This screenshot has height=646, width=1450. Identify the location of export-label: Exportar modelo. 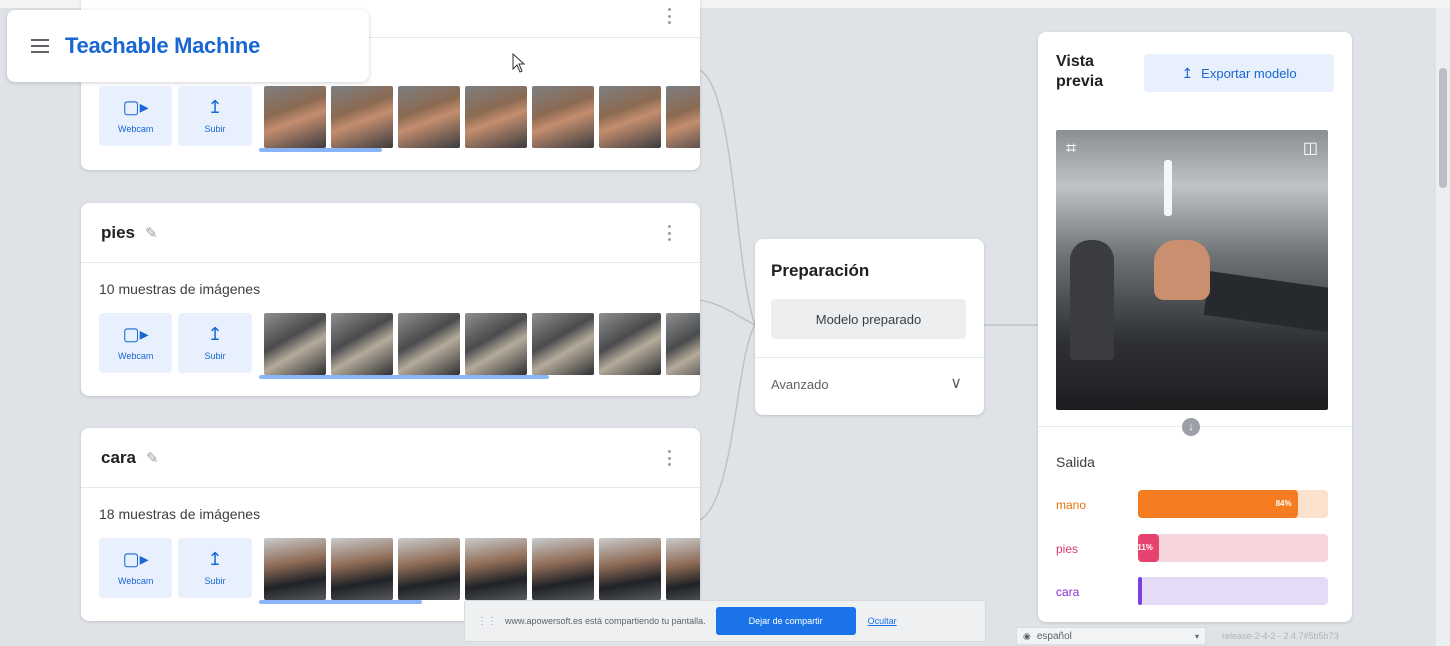
(1249, 73).